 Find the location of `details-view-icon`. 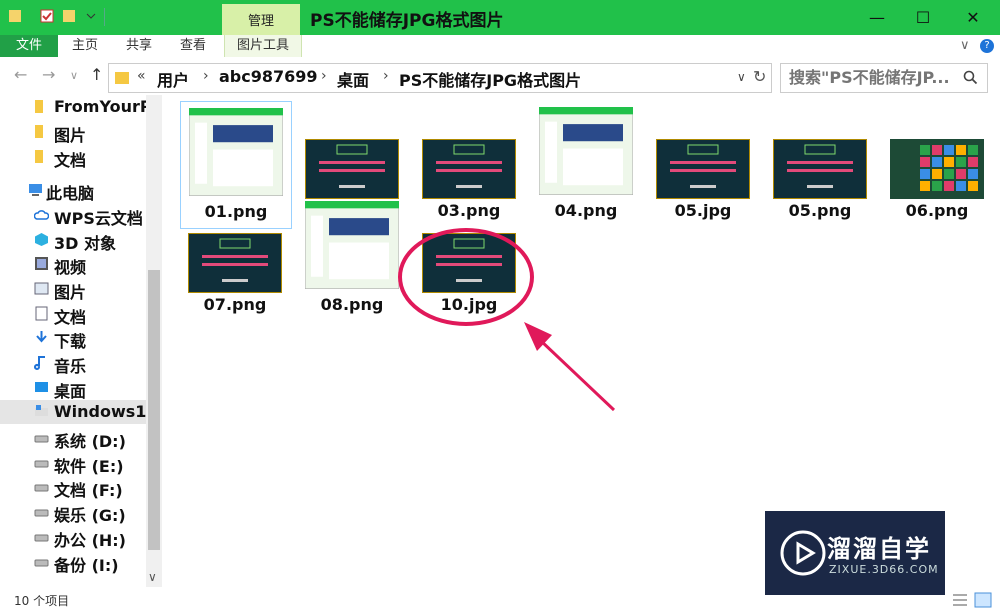

details-view-icon is located at coordinates (960, 600).